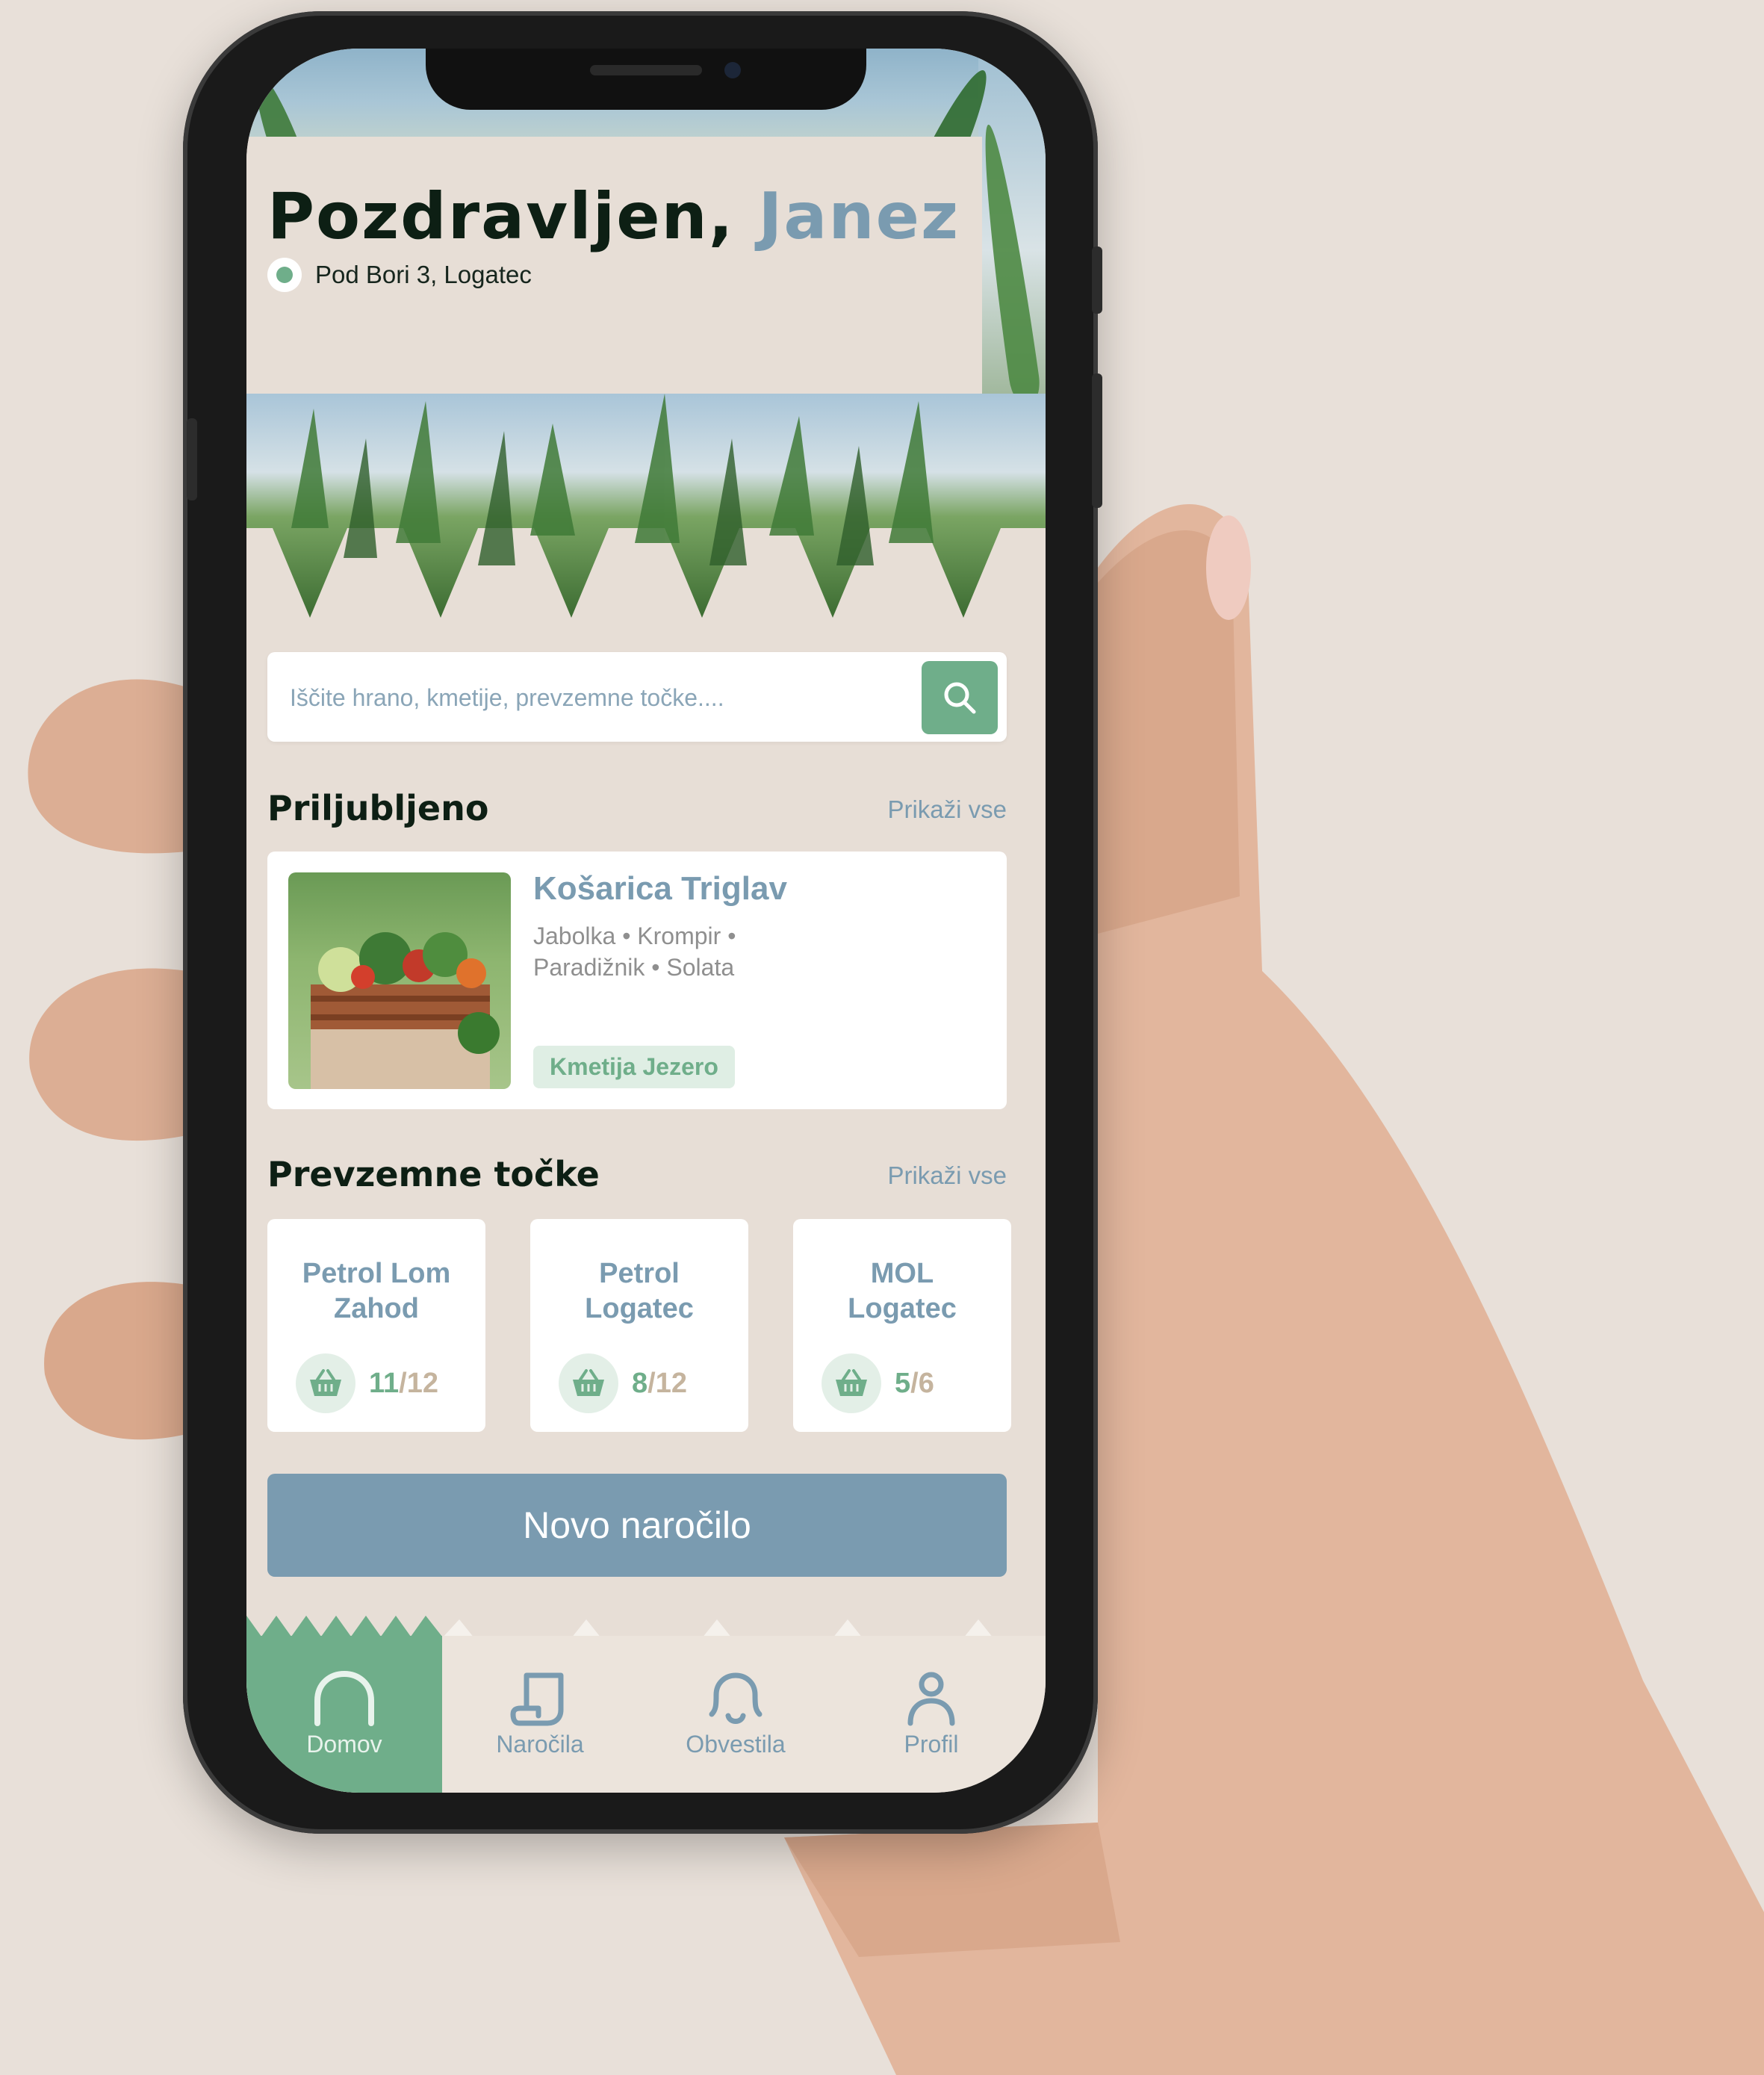 The height and width of the screenshot is (2075, 1764). I want to click on user-icon, so click(931, 1698).